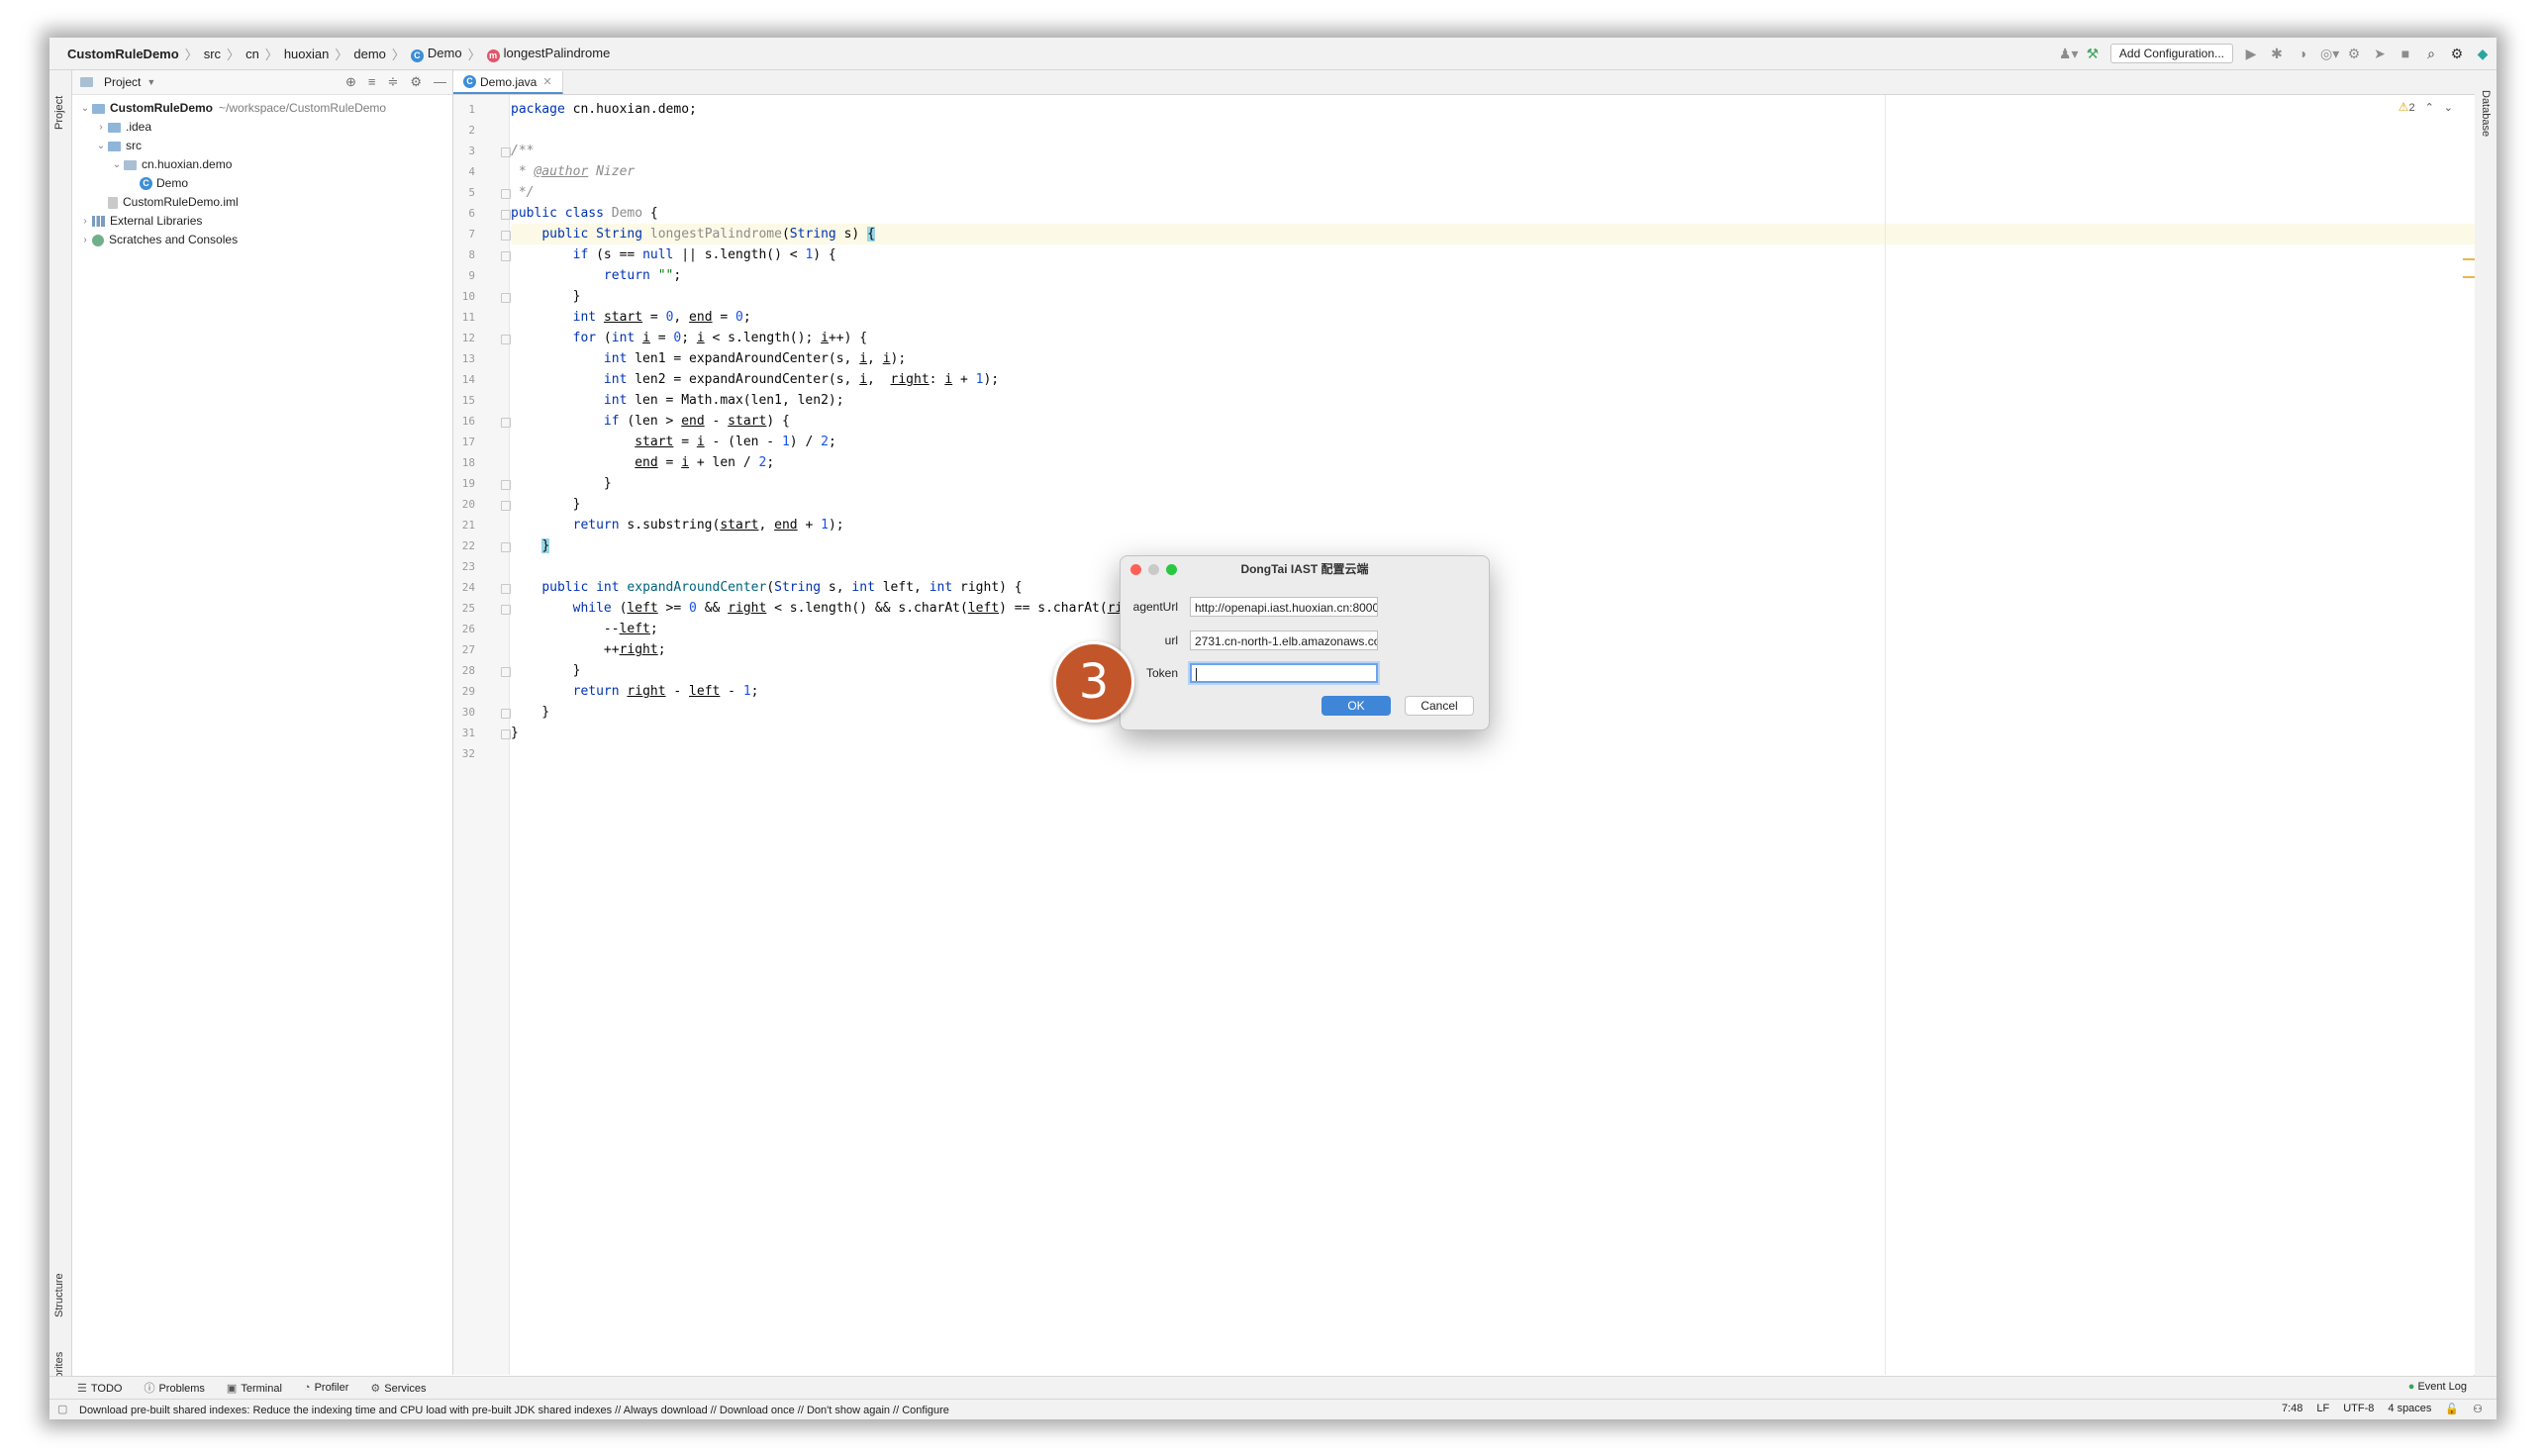 Image resolution: width=2545 pixels, height=1456 pixels. What do you see at coordinates (1439, 706) in the screenshot?
I see `cancel-button: Cancel` at bounding box center [1439, 706].